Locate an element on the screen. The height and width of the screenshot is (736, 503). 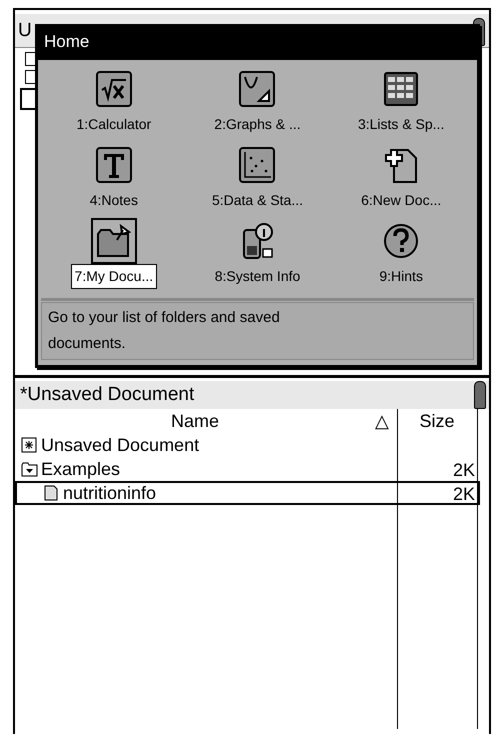
menu-item: 9:Hints is located at coordinates (401, 276).